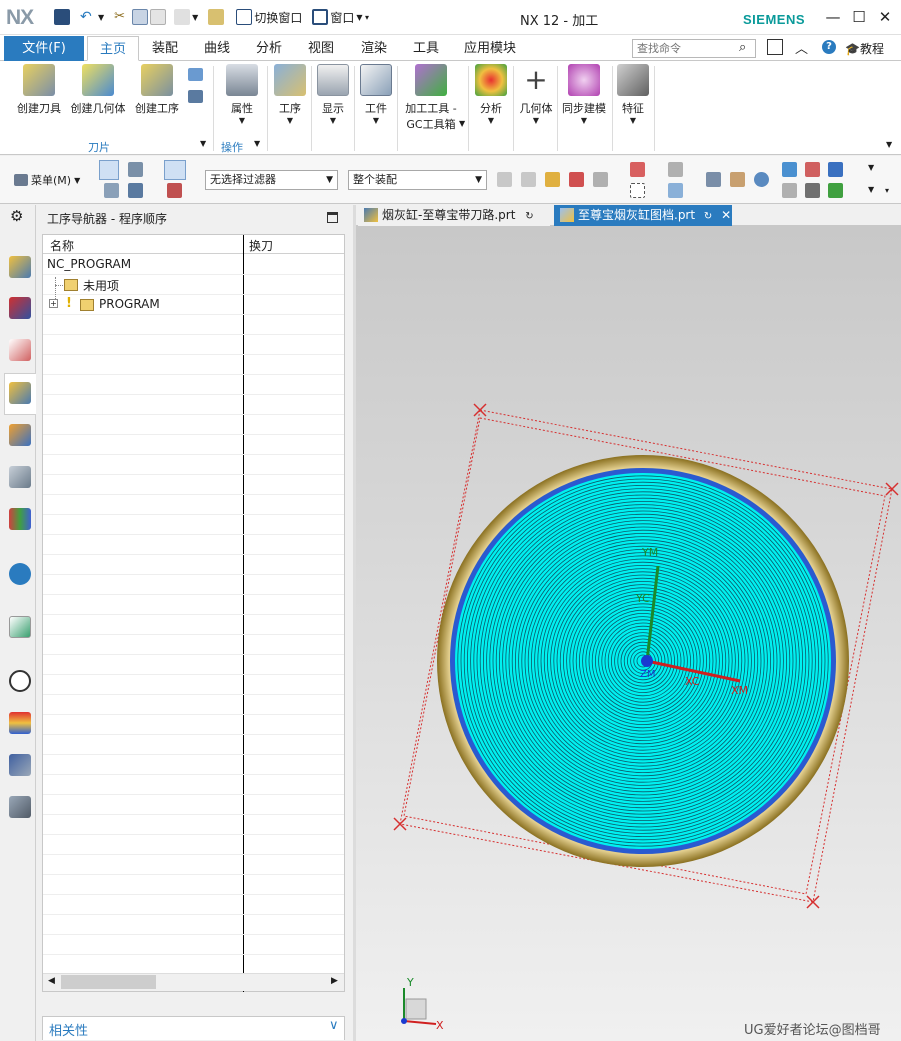 This screenshot has height=1041, width=901. What do you see at coordinates (129, 304) in the screenshot?
I see `tree-node-program: PROGRAM` at bounding box center [129, 304].